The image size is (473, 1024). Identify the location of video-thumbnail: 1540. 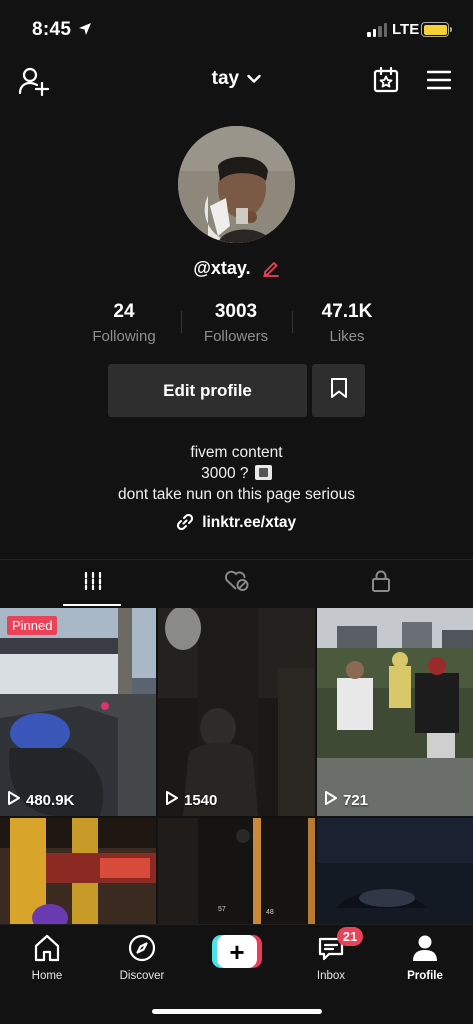
(236, 712).